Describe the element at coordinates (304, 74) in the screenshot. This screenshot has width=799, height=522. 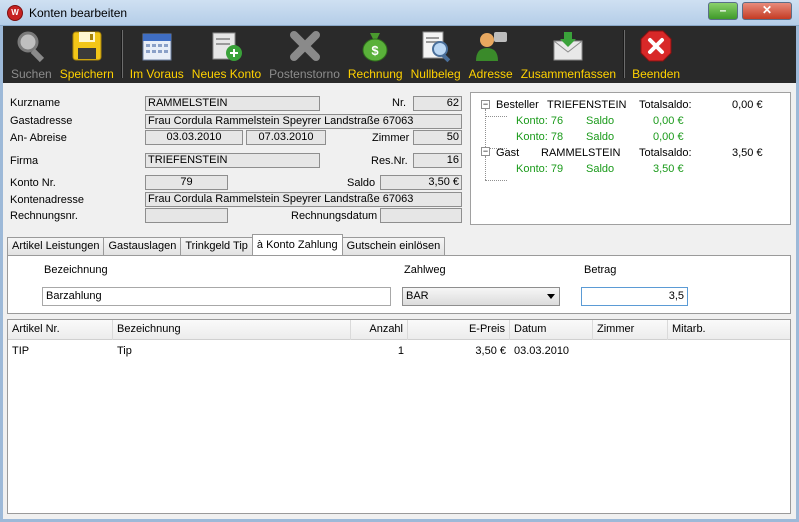
I see `cancel-item-button-label: Postenstorno` at that location.